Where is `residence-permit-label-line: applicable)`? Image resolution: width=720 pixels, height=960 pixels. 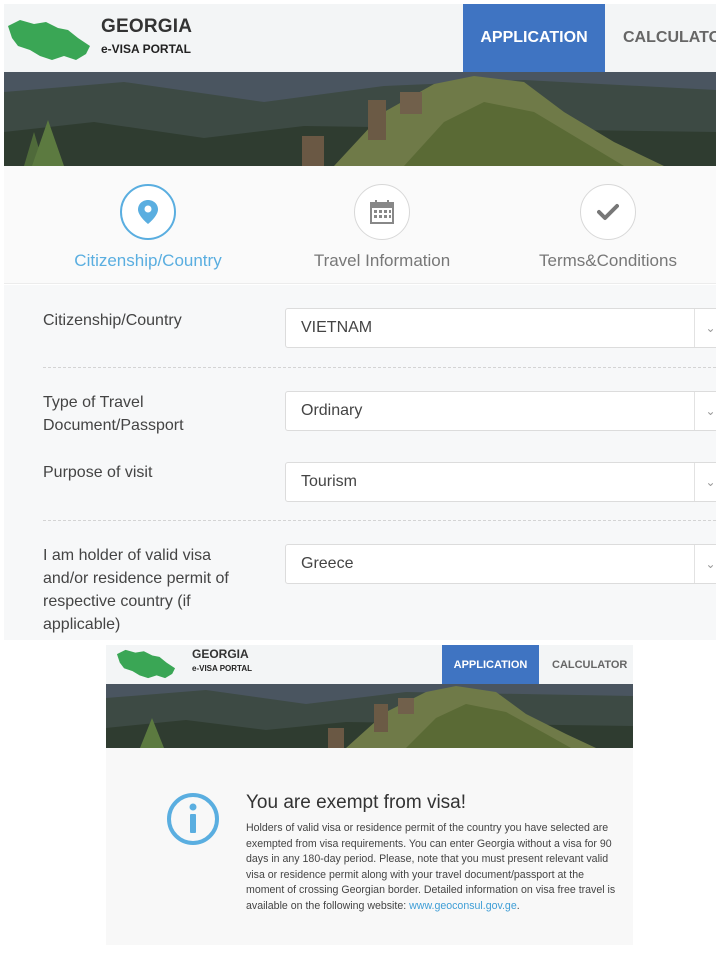 residence-permit-label-line: applicable) is located at coordinates (82, 624).